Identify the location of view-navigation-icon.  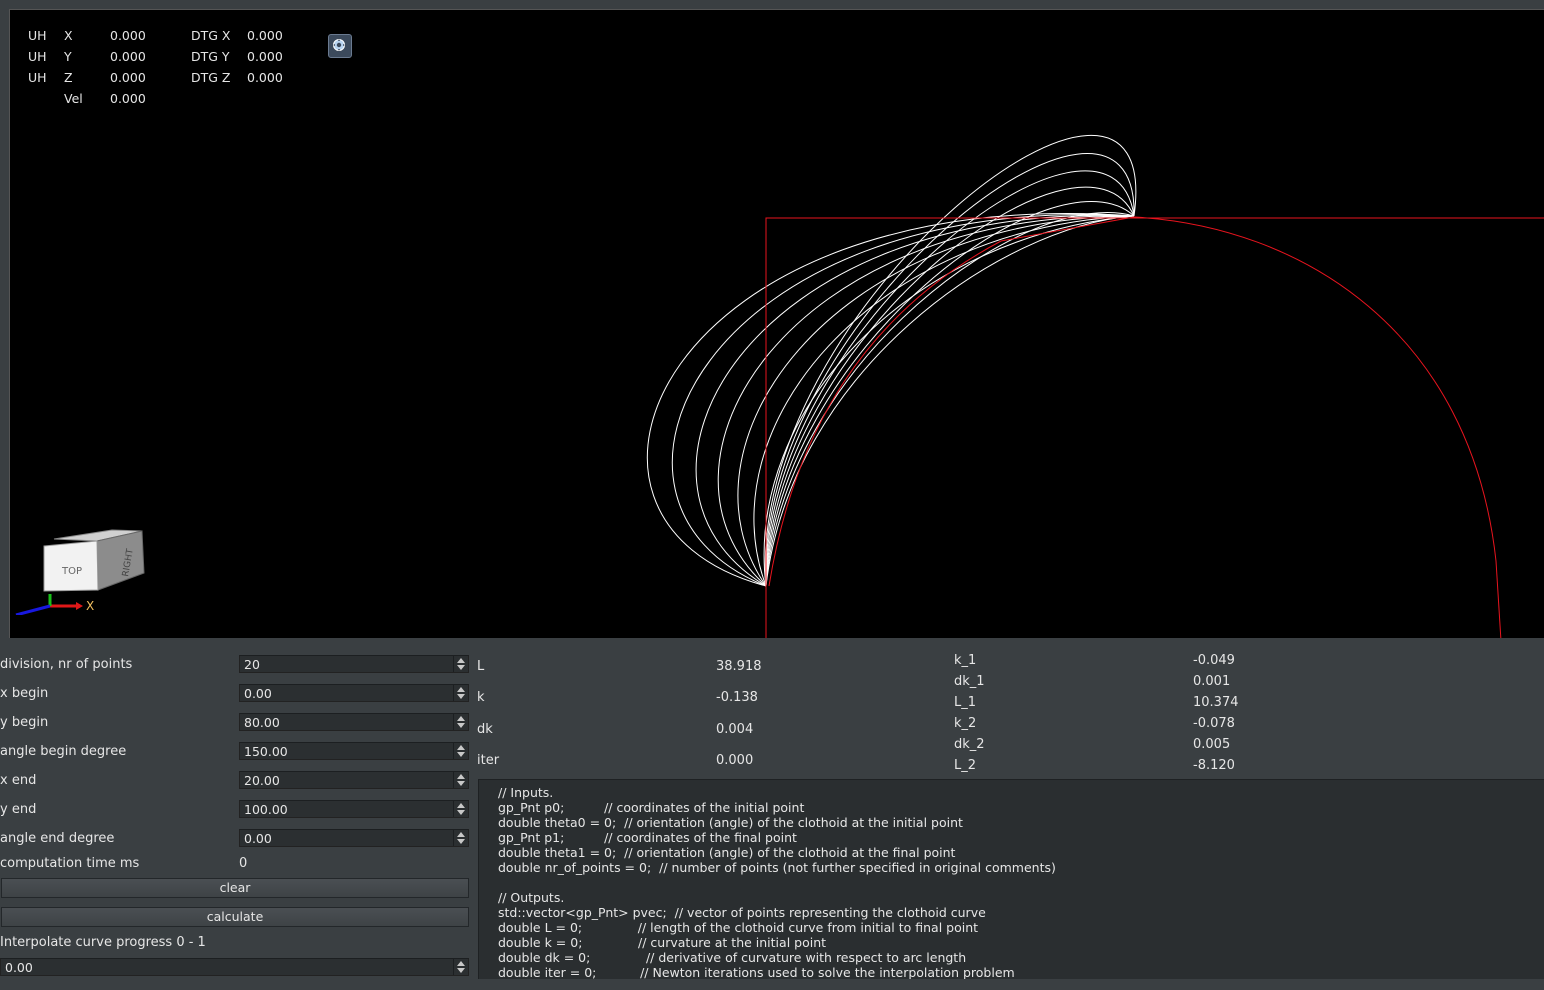
(340, 46).